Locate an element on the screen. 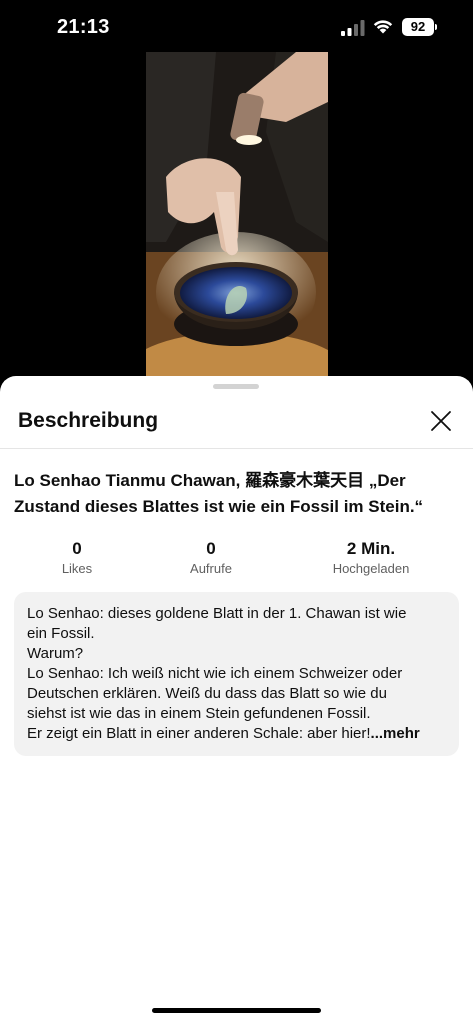  video-frame-illustration is located at coordinates (237, 226).